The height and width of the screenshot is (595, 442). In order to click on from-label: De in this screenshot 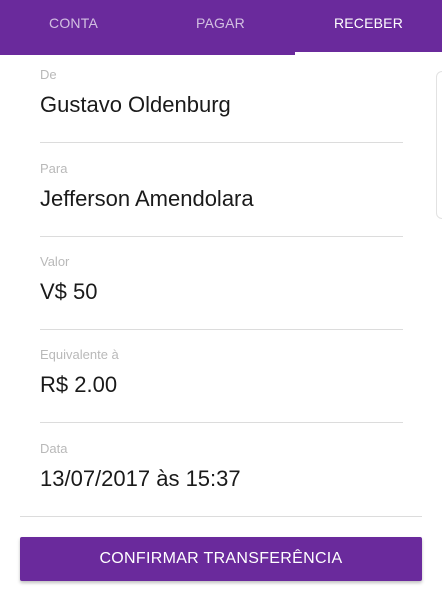, I will do `click(48, 74)`.